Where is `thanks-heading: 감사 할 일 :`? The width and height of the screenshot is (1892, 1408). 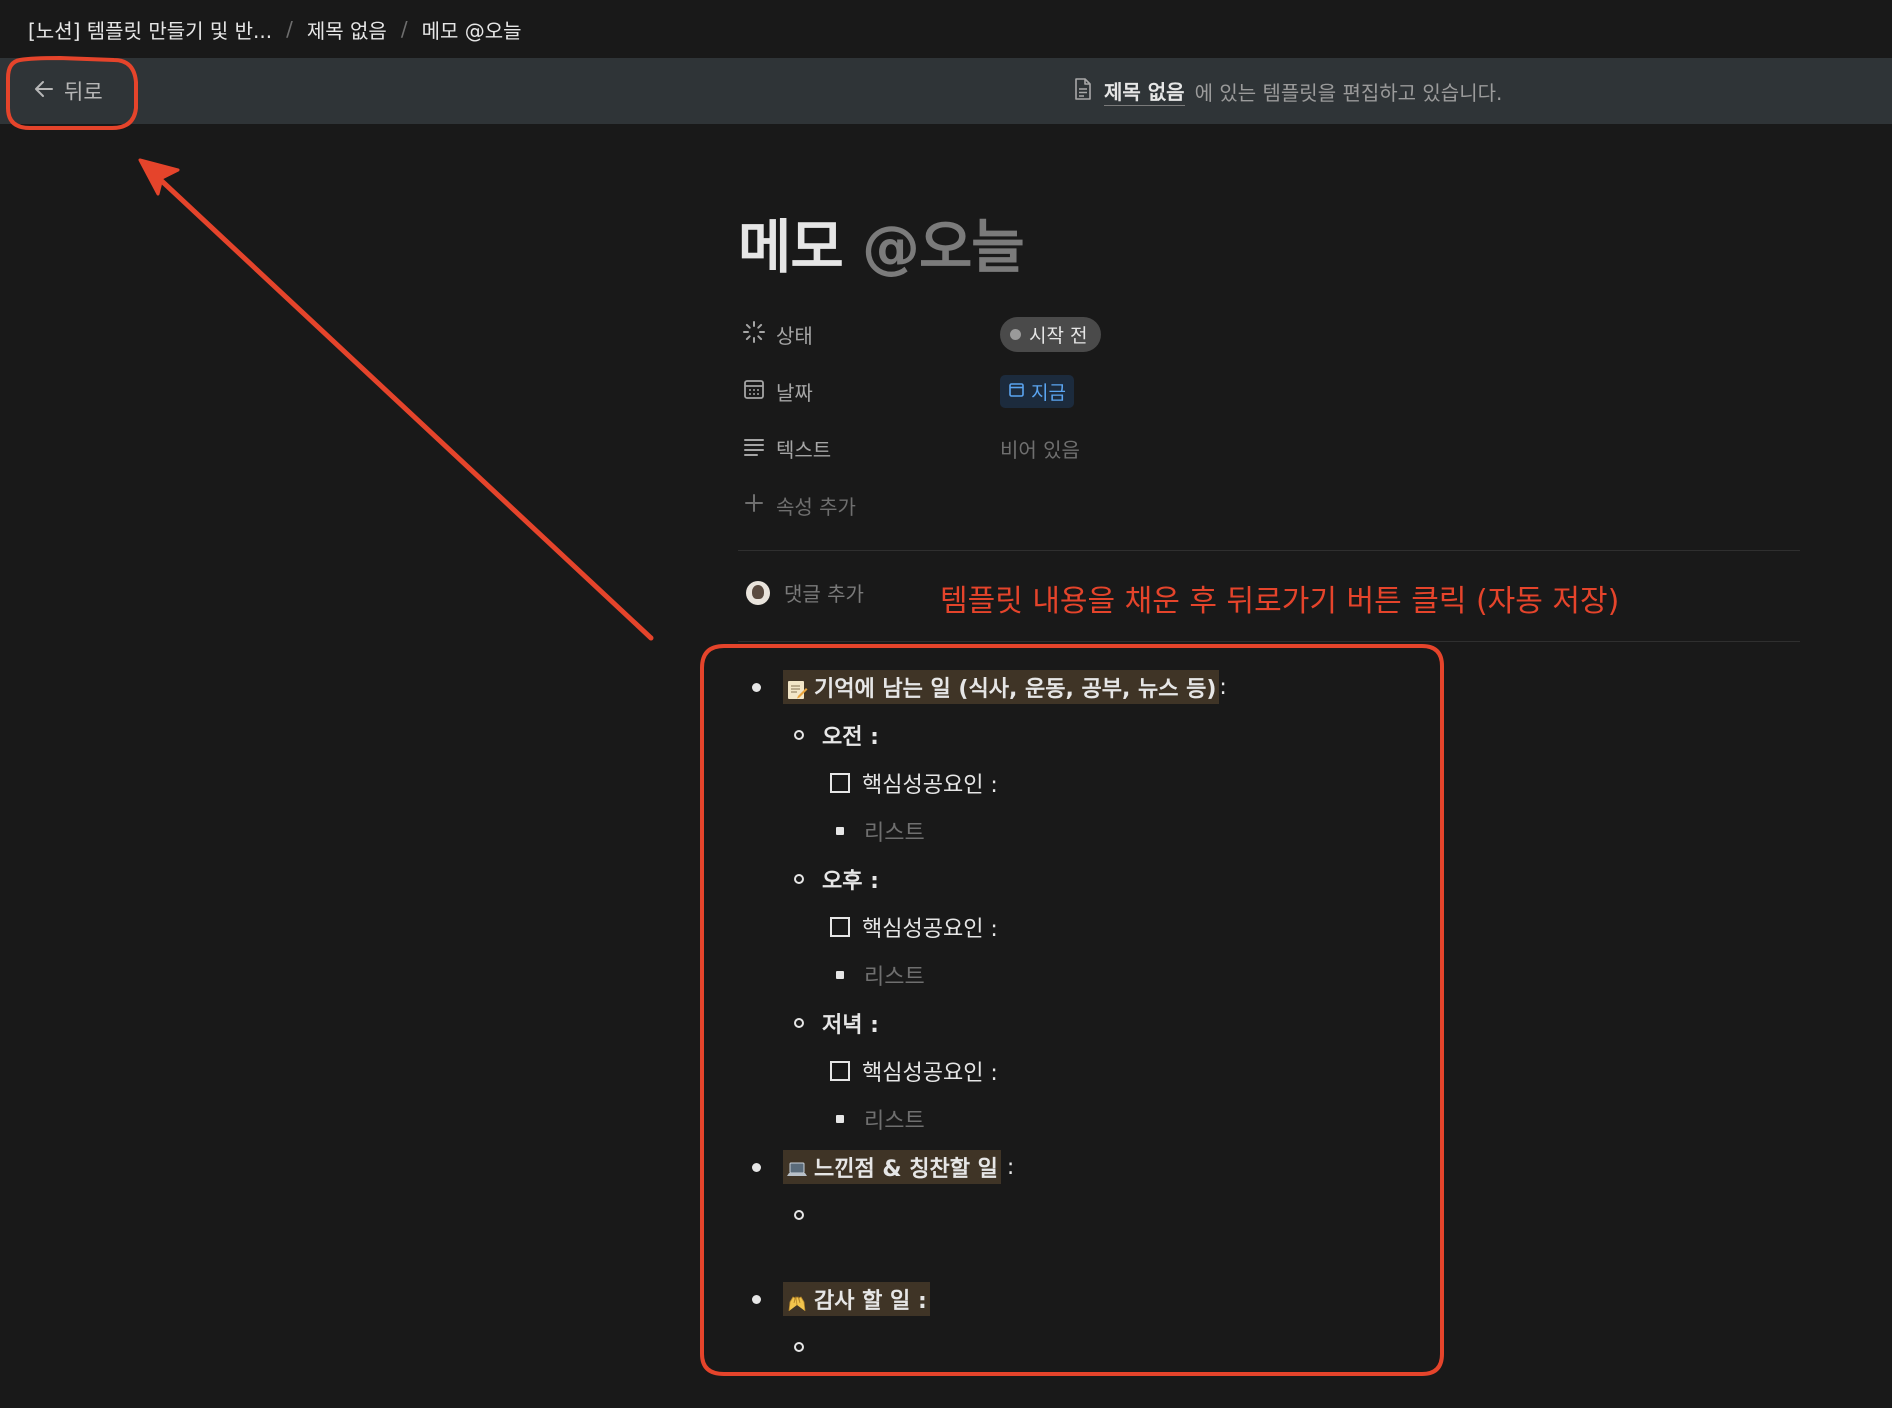
thanks-heading: 감사 할 일 : is located at coordinates (870, 1301).